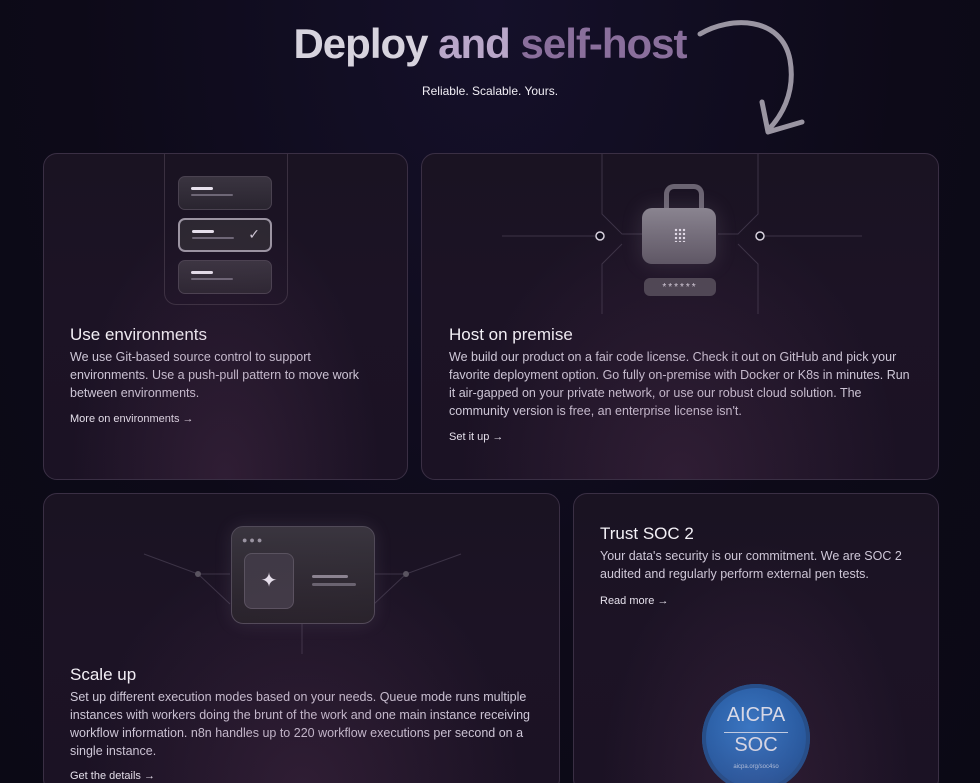  Describe the element at coordinates (254, 234) in the screenshot. I see `check-icon: ✓` at that location.